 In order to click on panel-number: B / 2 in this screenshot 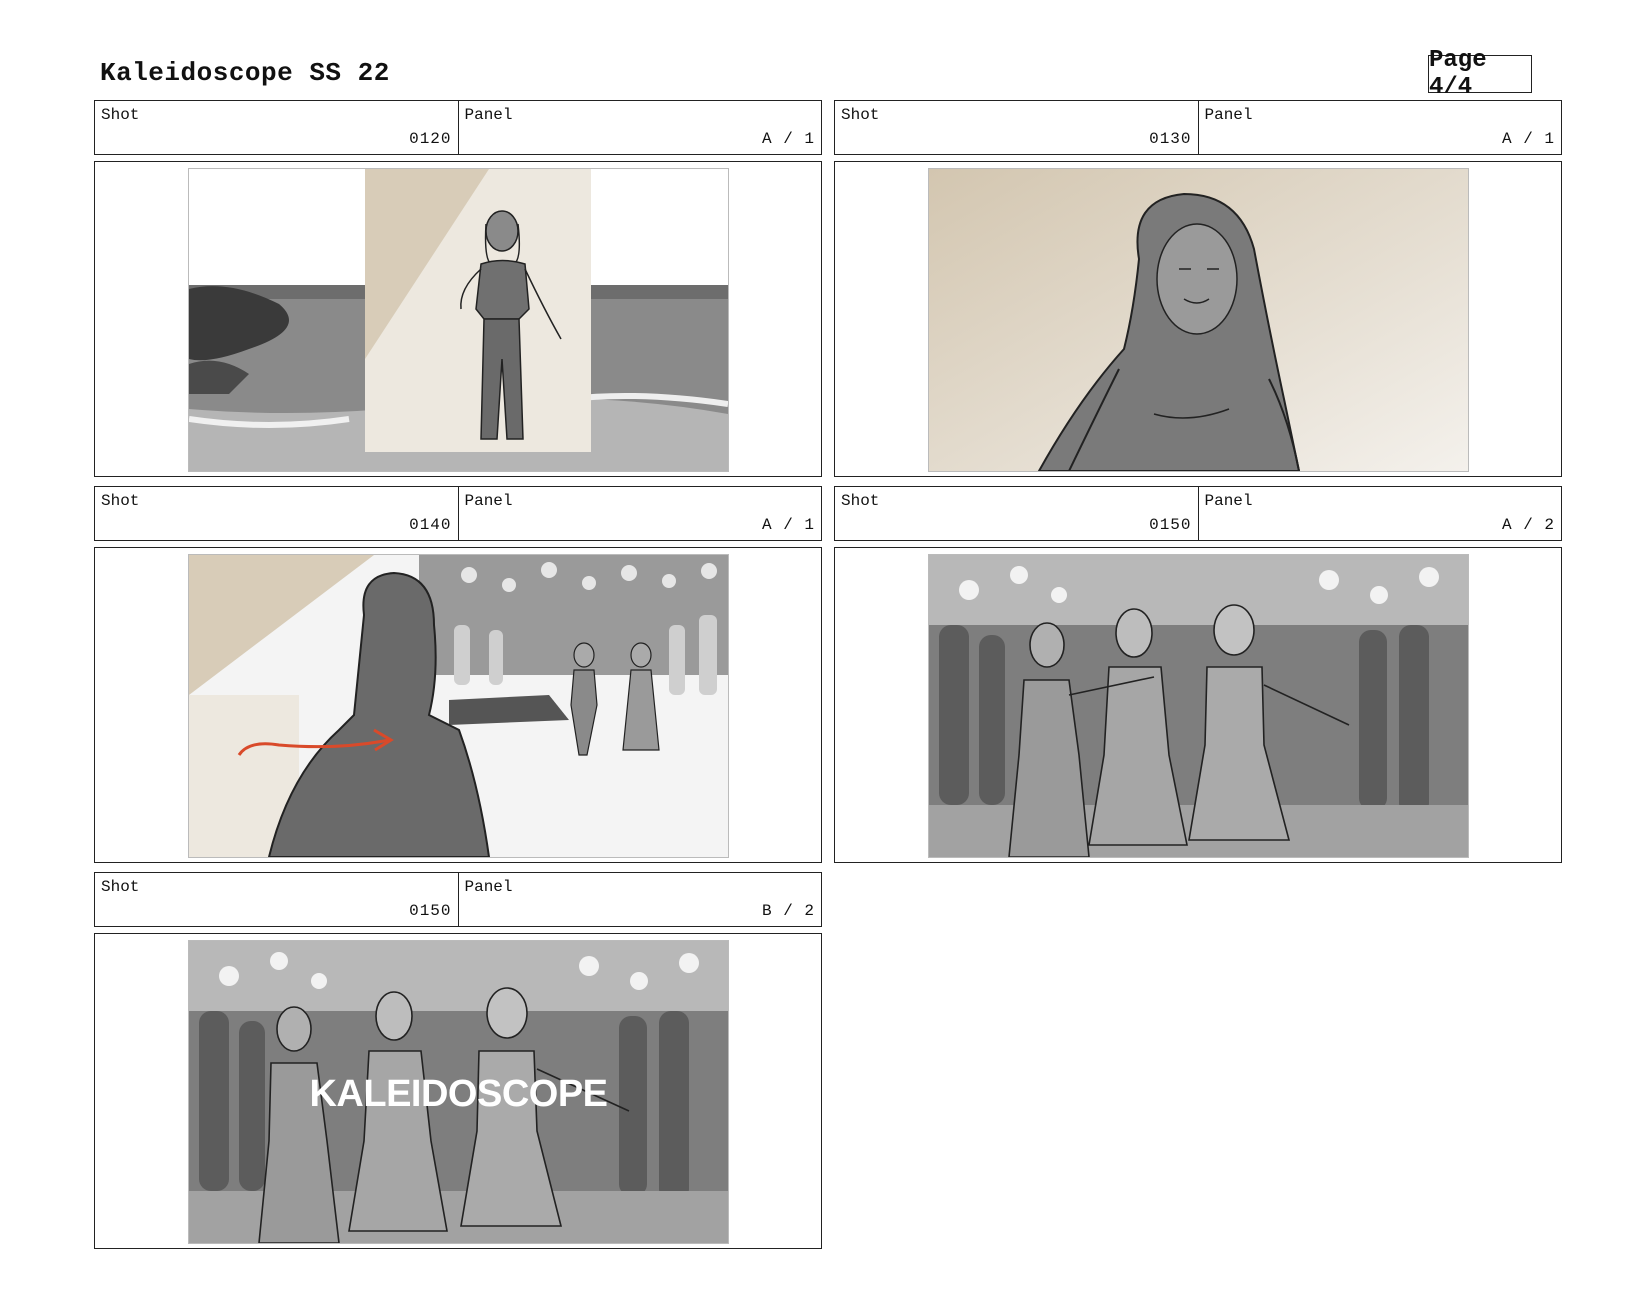, I will do `click(788, 911)`.